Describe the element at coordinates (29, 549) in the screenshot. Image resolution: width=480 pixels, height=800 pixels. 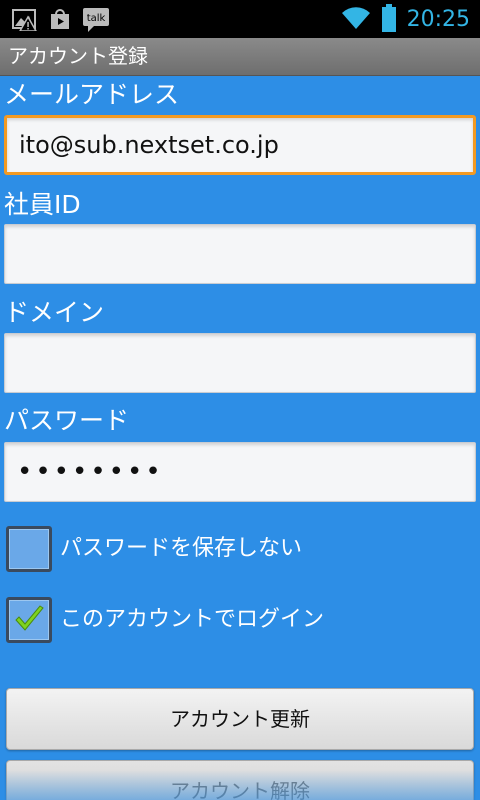
I see `dont-save-password-checkbox` at that location.